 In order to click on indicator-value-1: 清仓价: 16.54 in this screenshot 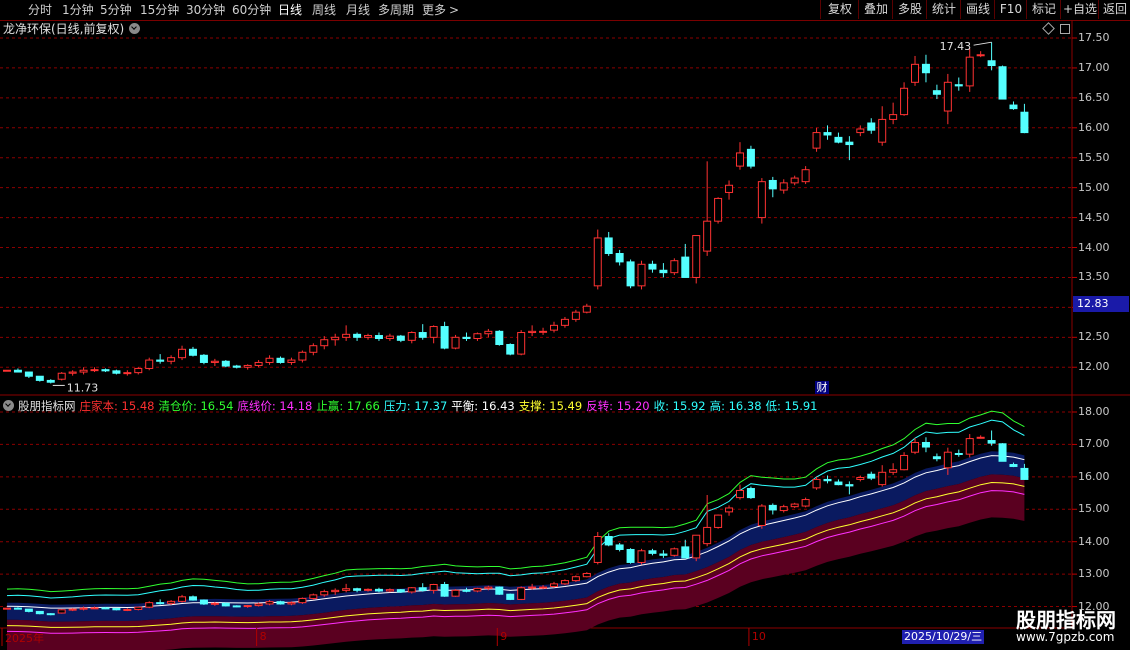, I will do `click(196, 406)`.